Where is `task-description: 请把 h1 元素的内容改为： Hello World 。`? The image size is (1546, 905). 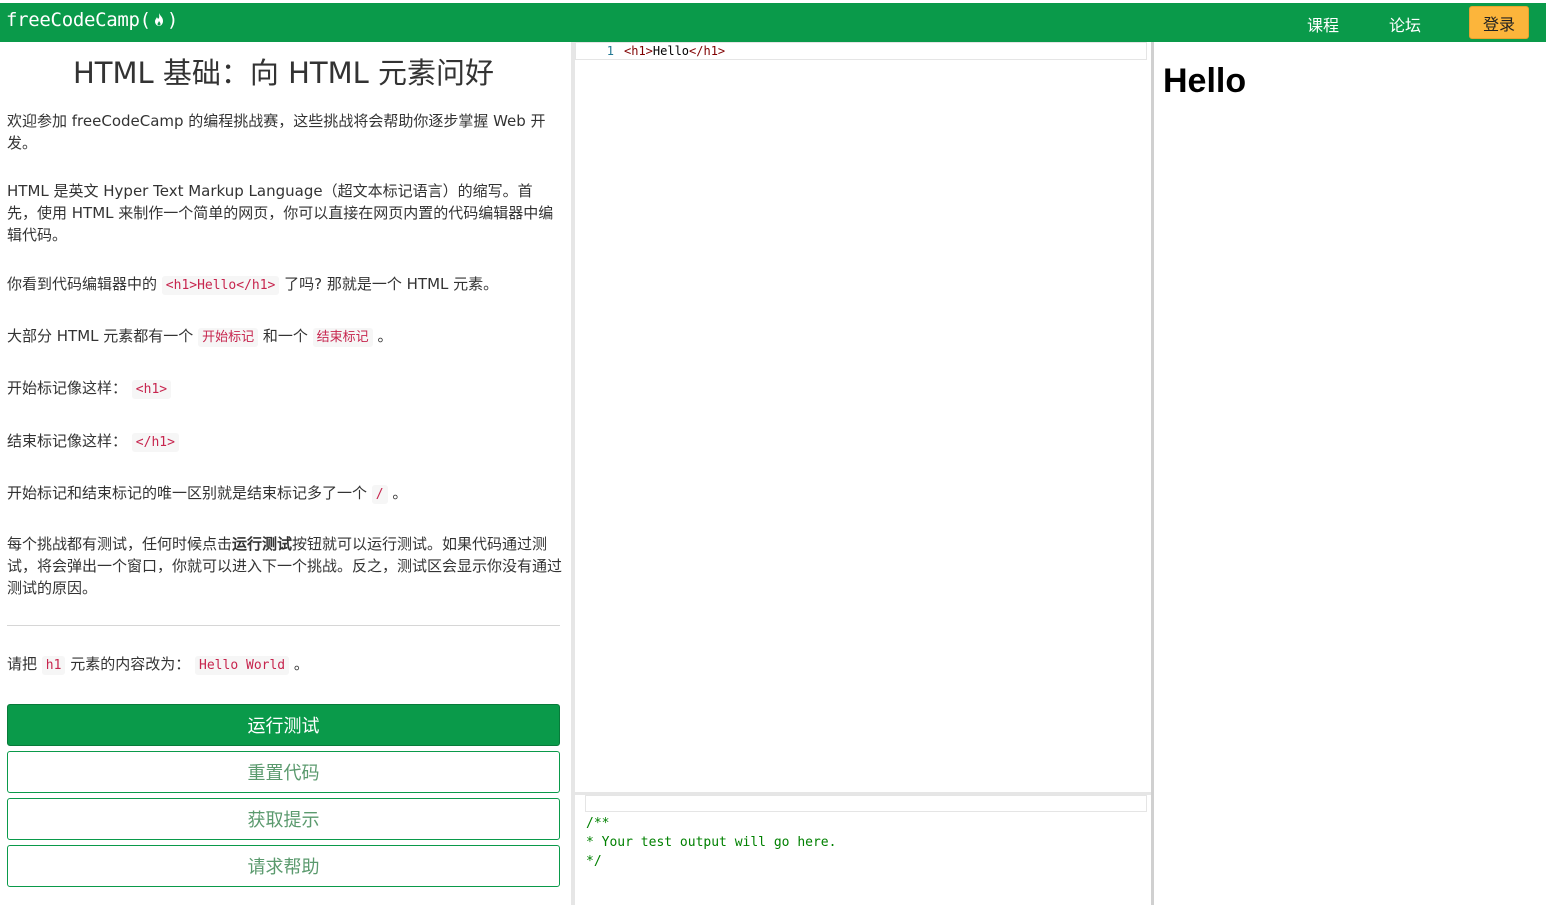
task-description: 请把 h1 元素的内容改为： Hello World 。 is located at coordinates (284, 665).